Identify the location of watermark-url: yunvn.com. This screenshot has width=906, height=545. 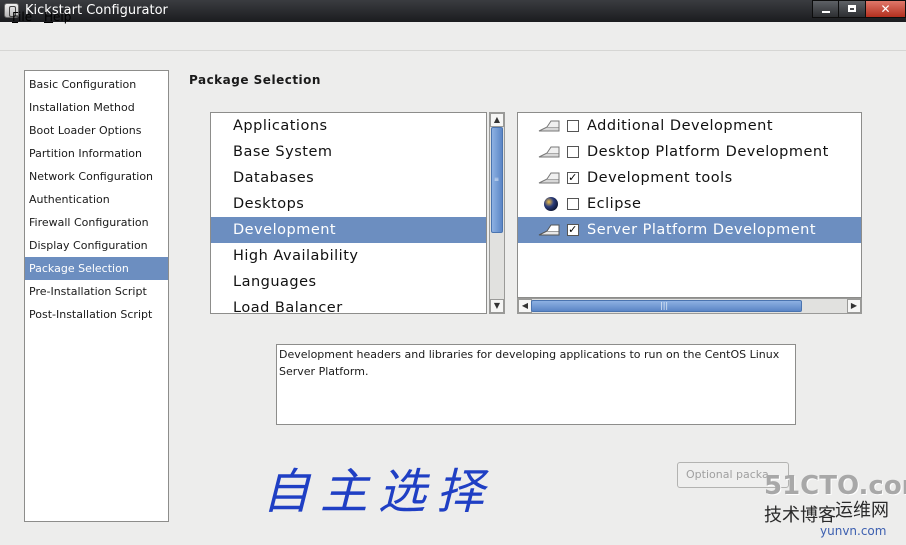
(853, 531).